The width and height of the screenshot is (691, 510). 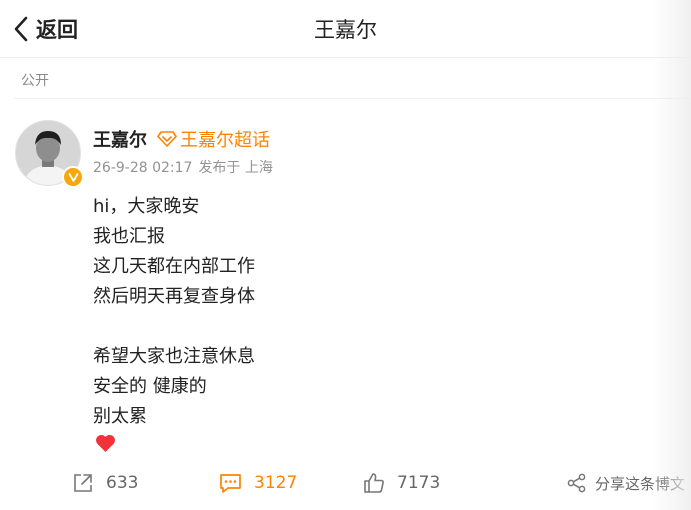 I want to click on top-navigation-bar: 返回 王嘉尔, so click(x=345, y=29).